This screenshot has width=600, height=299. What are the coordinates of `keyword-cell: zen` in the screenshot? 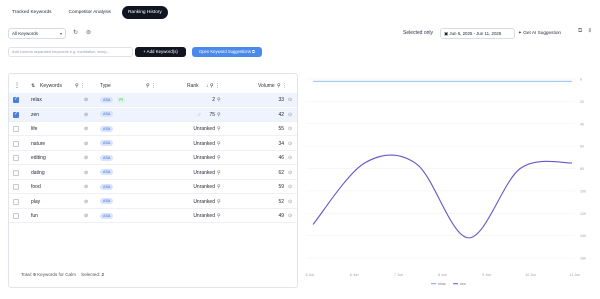 It's located at (35, 114).